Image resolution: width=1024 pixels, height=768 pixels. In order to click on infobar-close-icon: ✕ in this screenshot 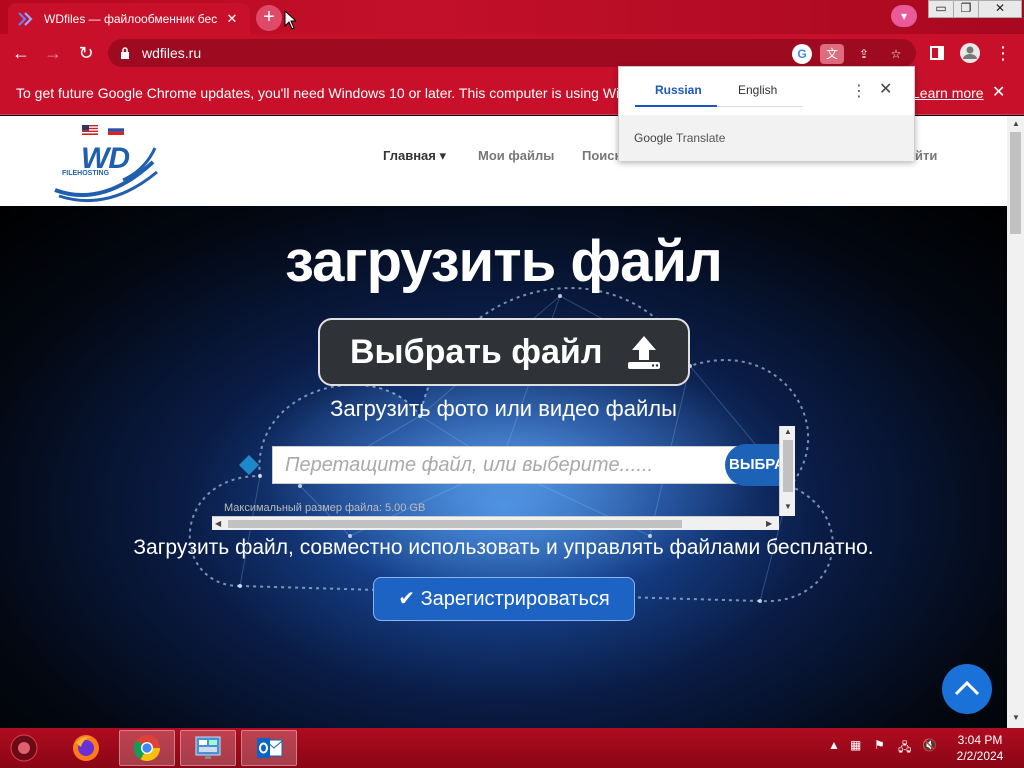, I will do `click(998, 93)`.